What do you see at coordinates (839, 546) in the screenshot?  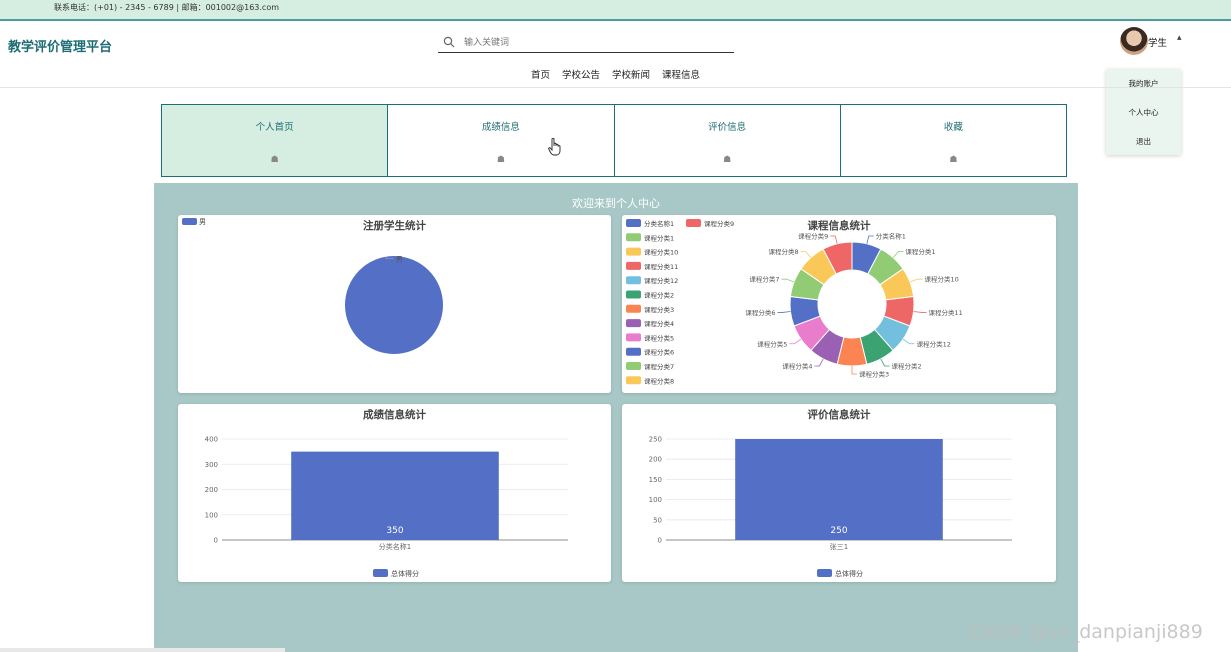 I see `x-tick-label: 张三1` at bounding box center [839, 546].